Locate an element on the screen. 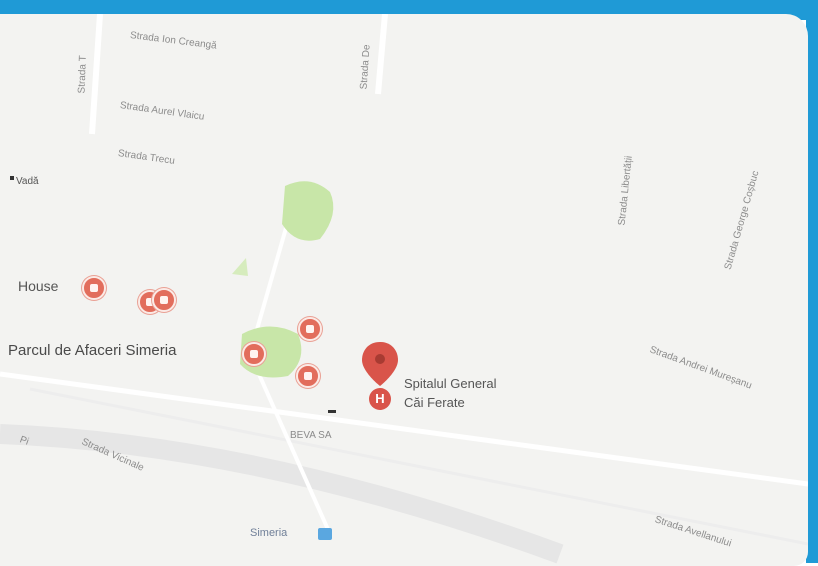  hospital-icon: H is located at coordinates (380, 399).